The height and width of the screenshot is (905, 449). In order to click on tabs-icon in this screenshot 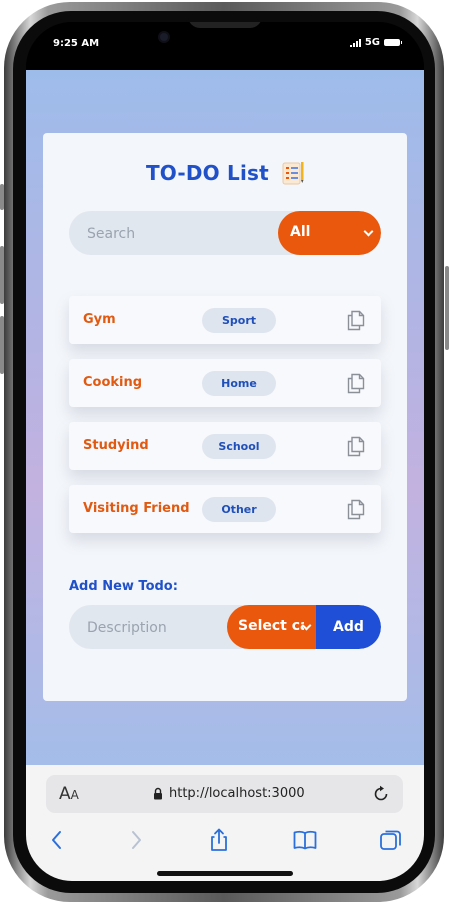, I will do `click(391, 840)`.